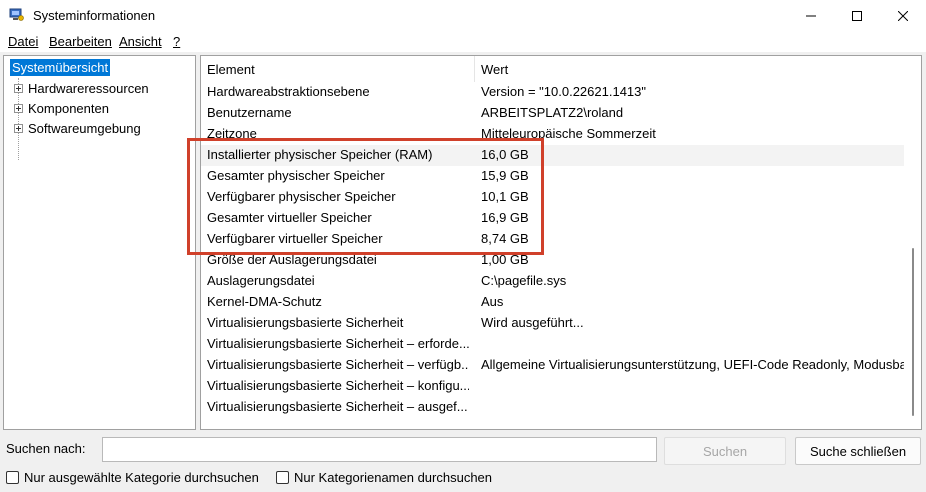 This screenshot has height=492, width=926. Describe the element at coordinates (261, 280) in the screenshot. I see `row-element: Auslagerungsdatei` at that location.